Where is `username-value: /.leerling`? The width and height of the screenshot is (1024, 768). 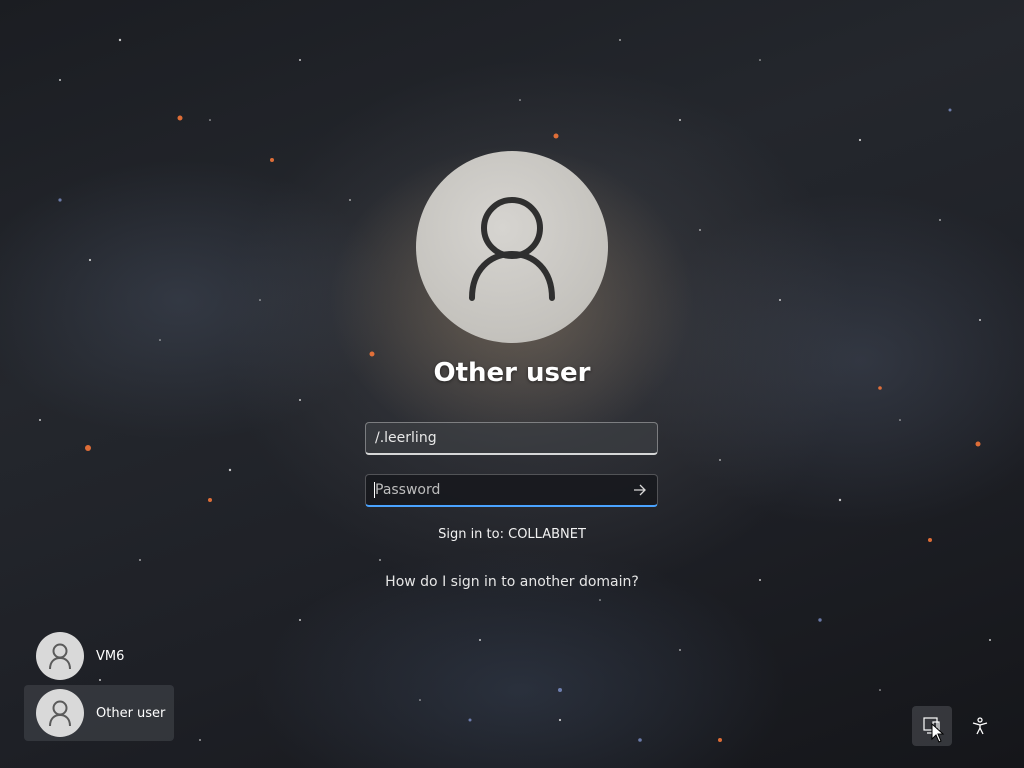 username-value: /.leerling is located at coordinates (406, 438).